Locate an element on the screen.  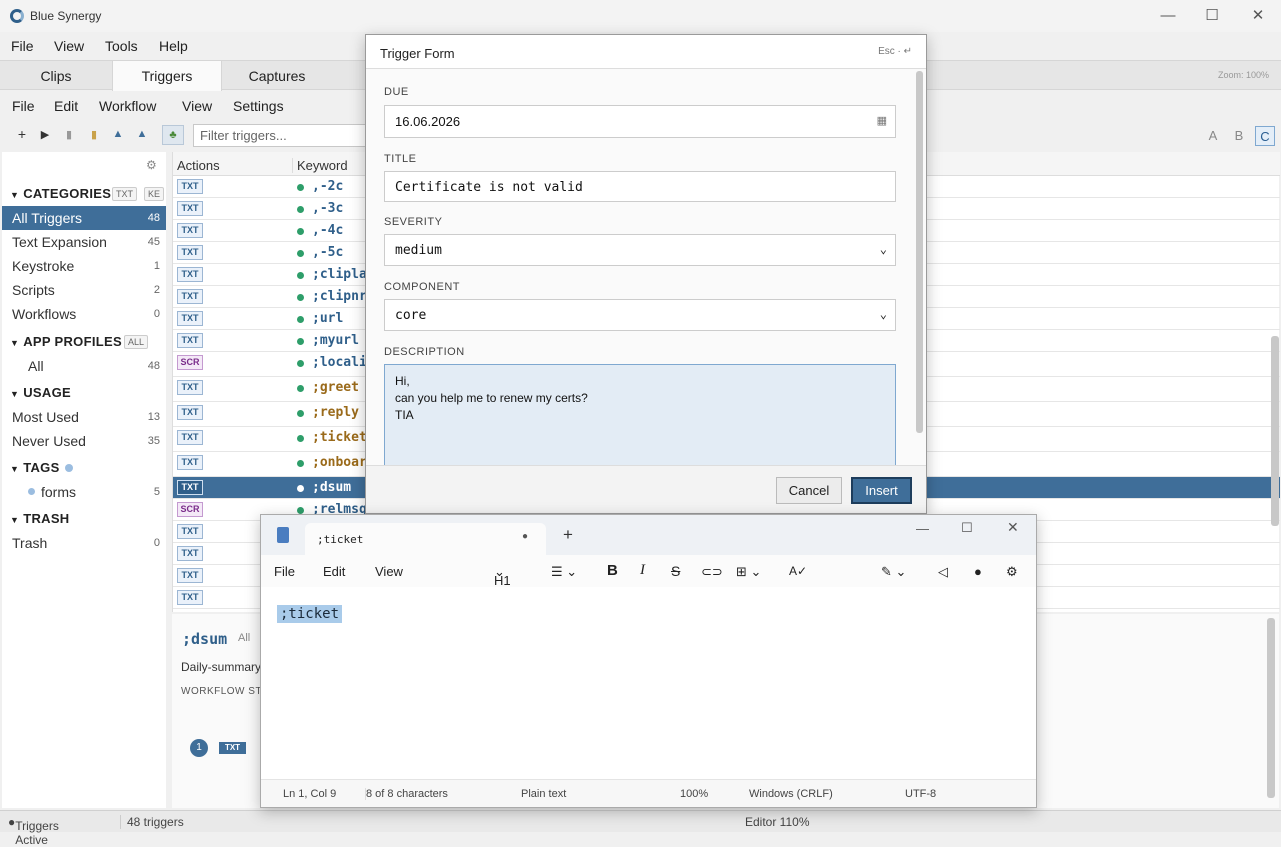
ai-rewrite-icon: ✎ ⌄ is located at coordinates (893, 572).